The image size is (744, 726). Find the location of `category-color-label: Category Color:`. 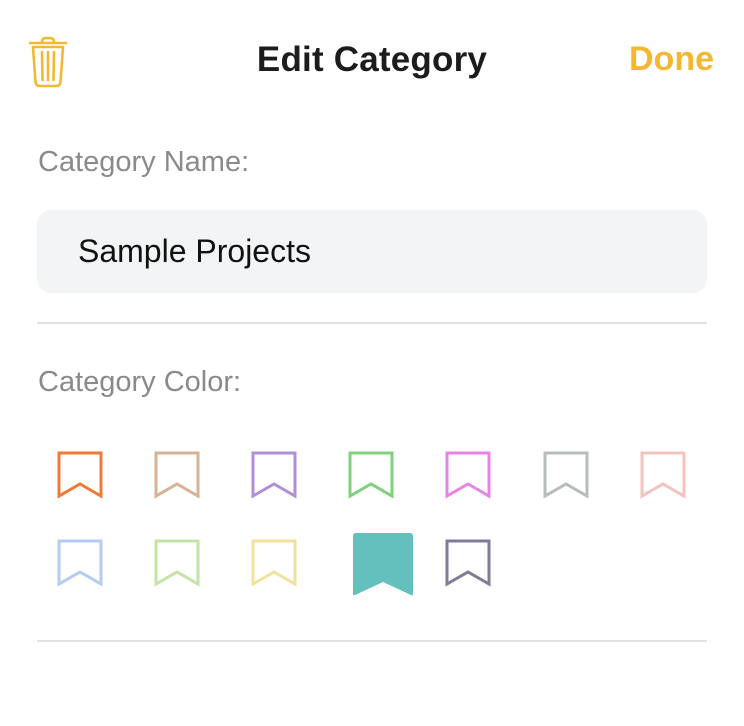

category-color-label: Category Color: is located at coordinates (140, 382).